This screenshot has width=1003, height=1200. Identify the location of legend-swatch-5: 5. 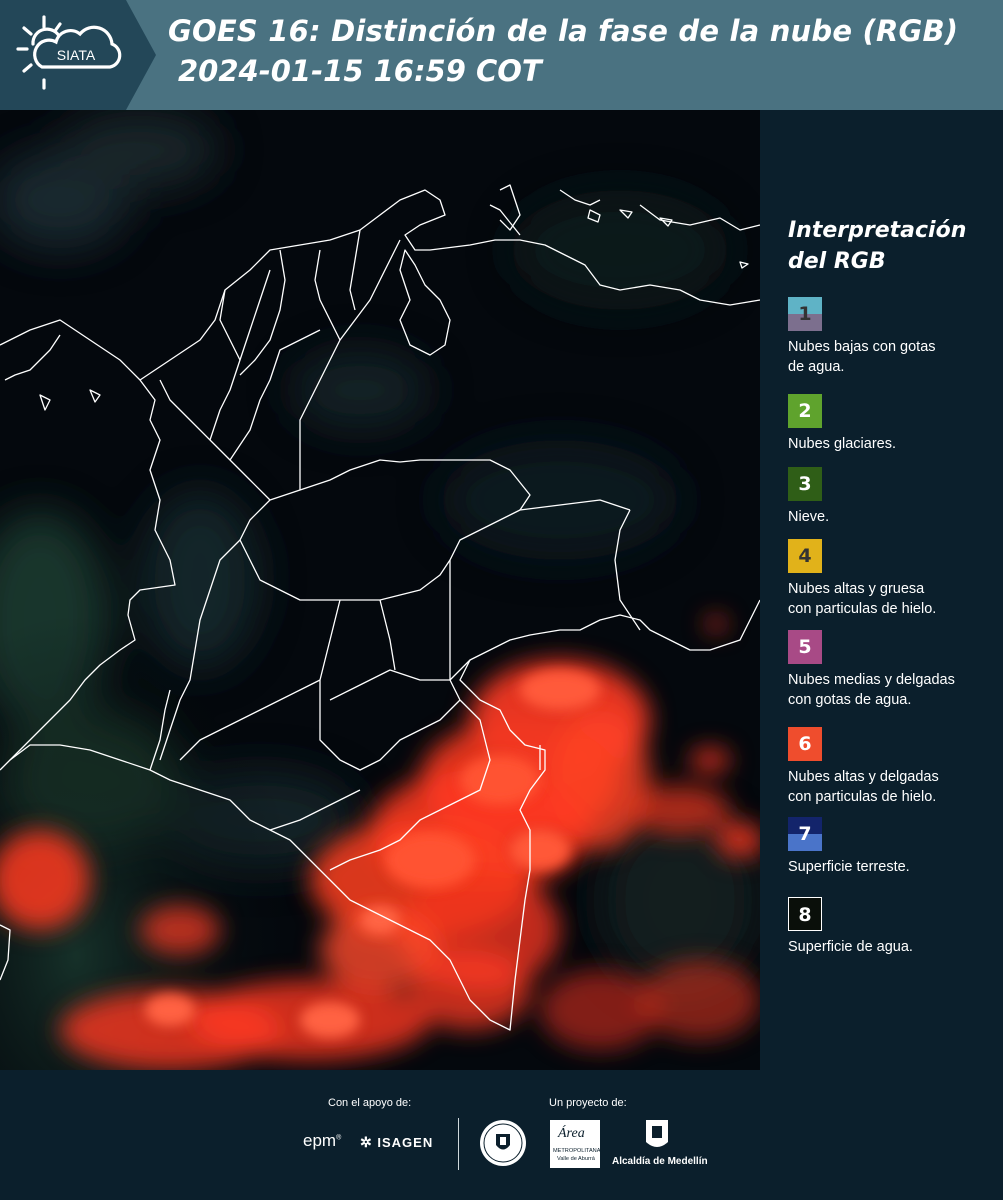
(805, 647).